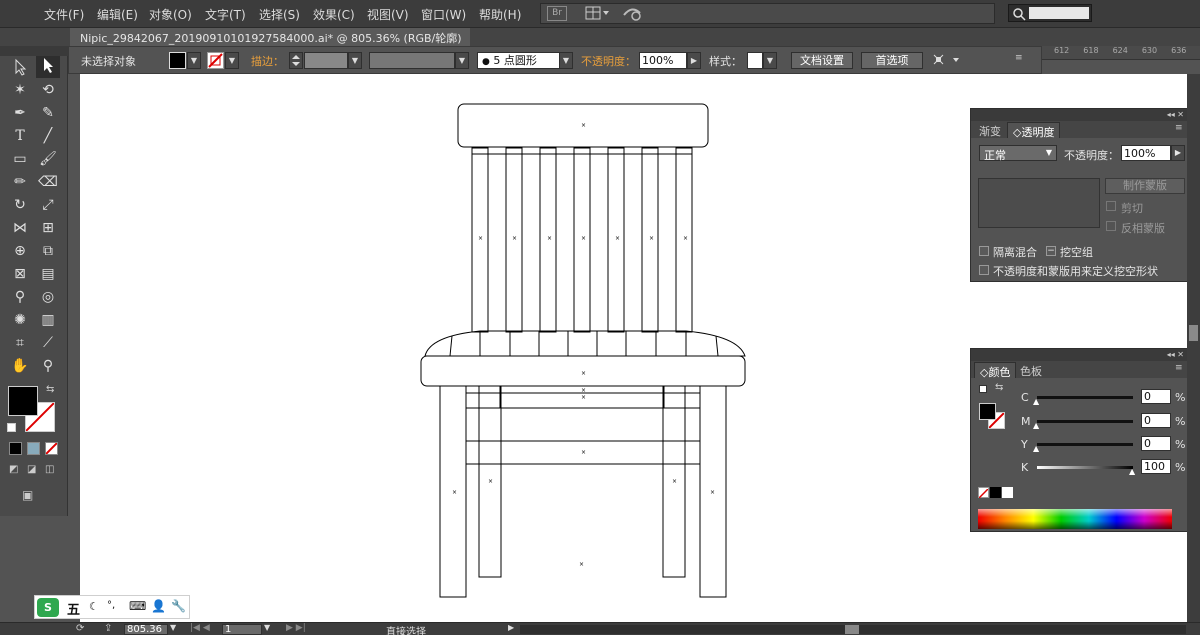 This screenshot has width=1200, height=635. I want to click on brush-definition: ● 5 点圆形, so click(521, 60).